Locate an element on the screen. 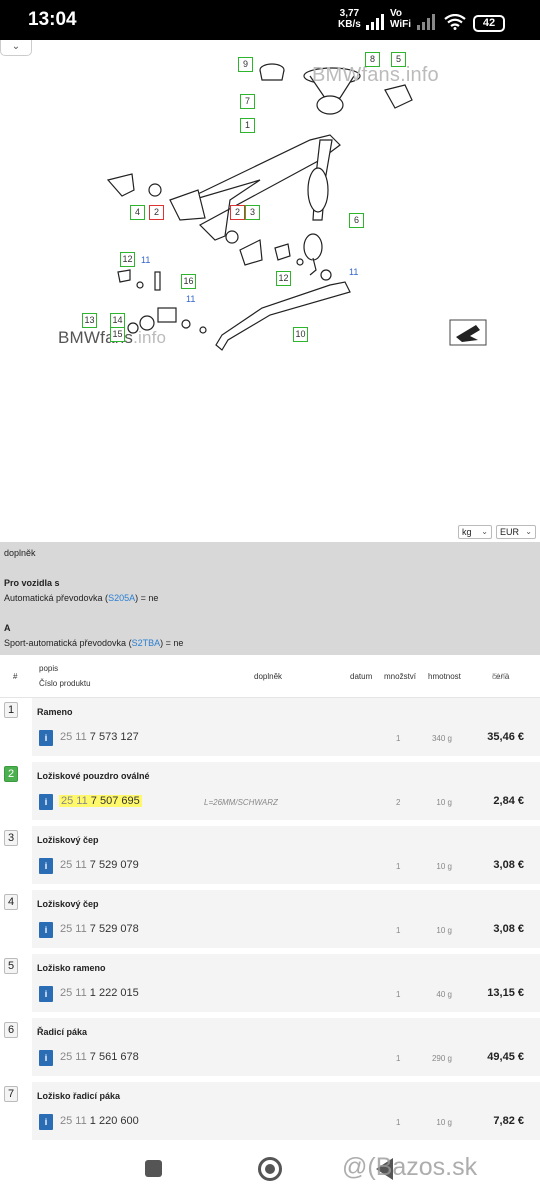  weight: 340 g is located at coordinates (441, 738).